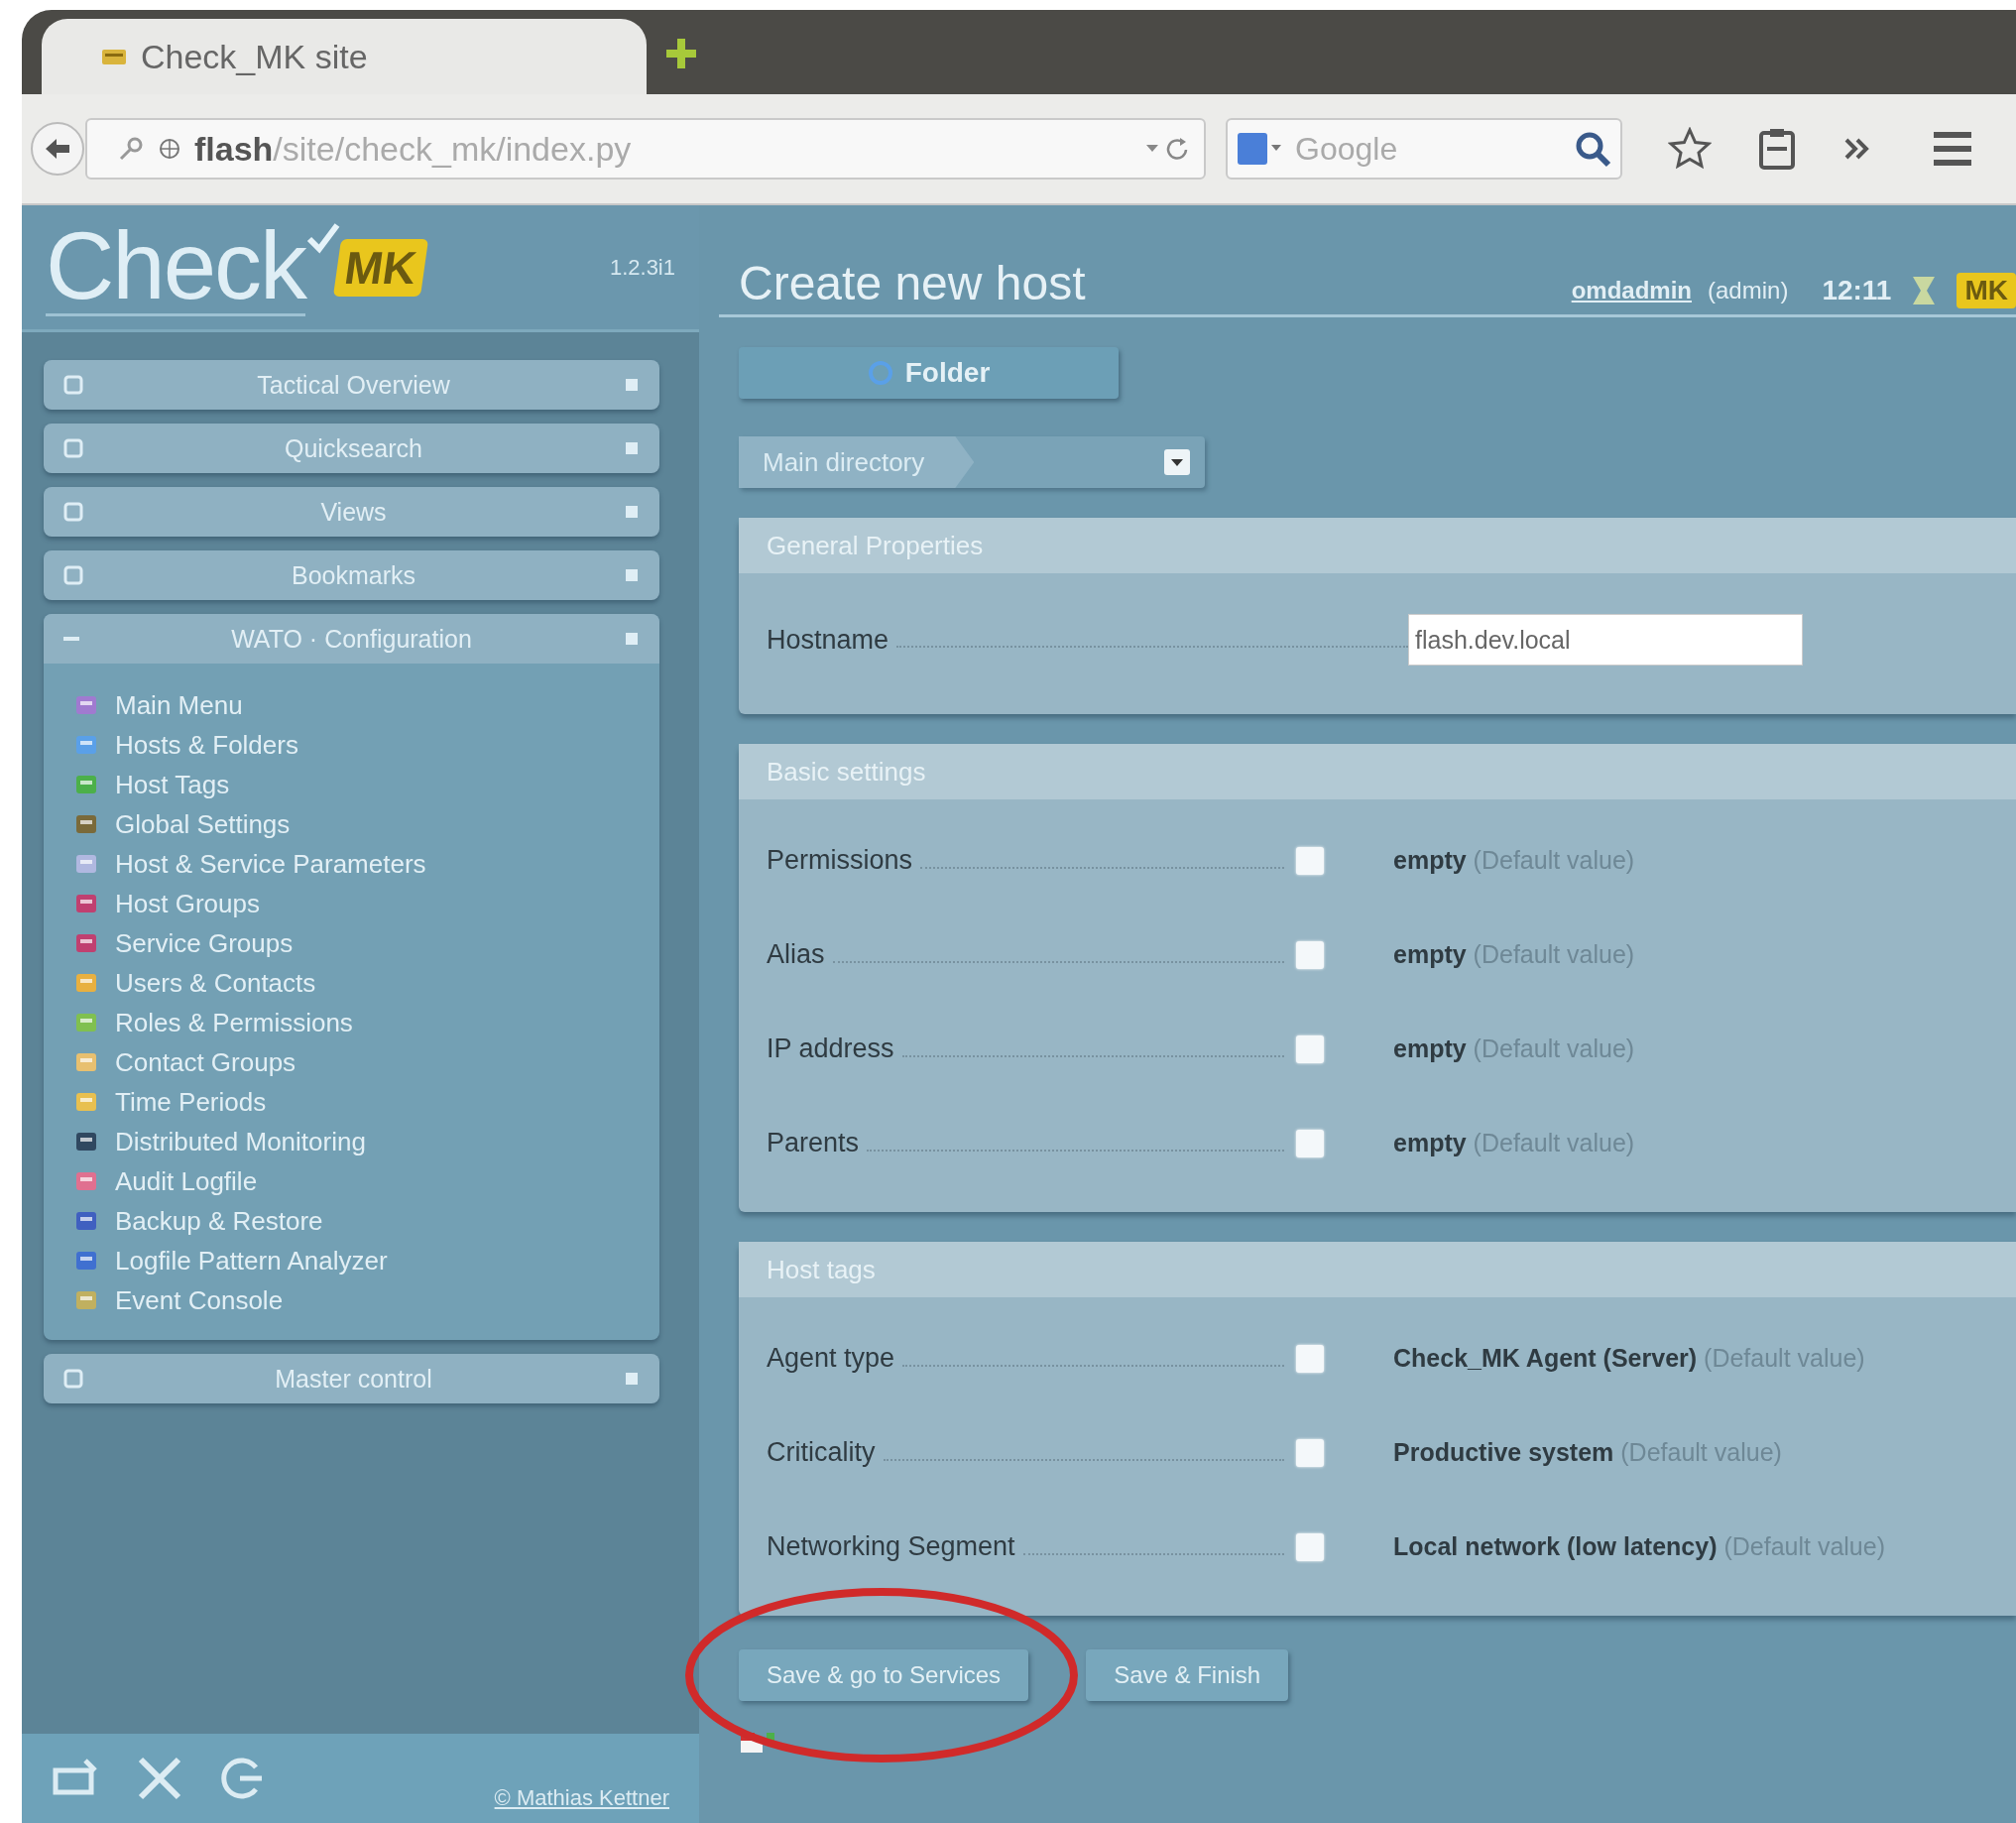  I want to click on logo-text: Check, so click(176, 267).